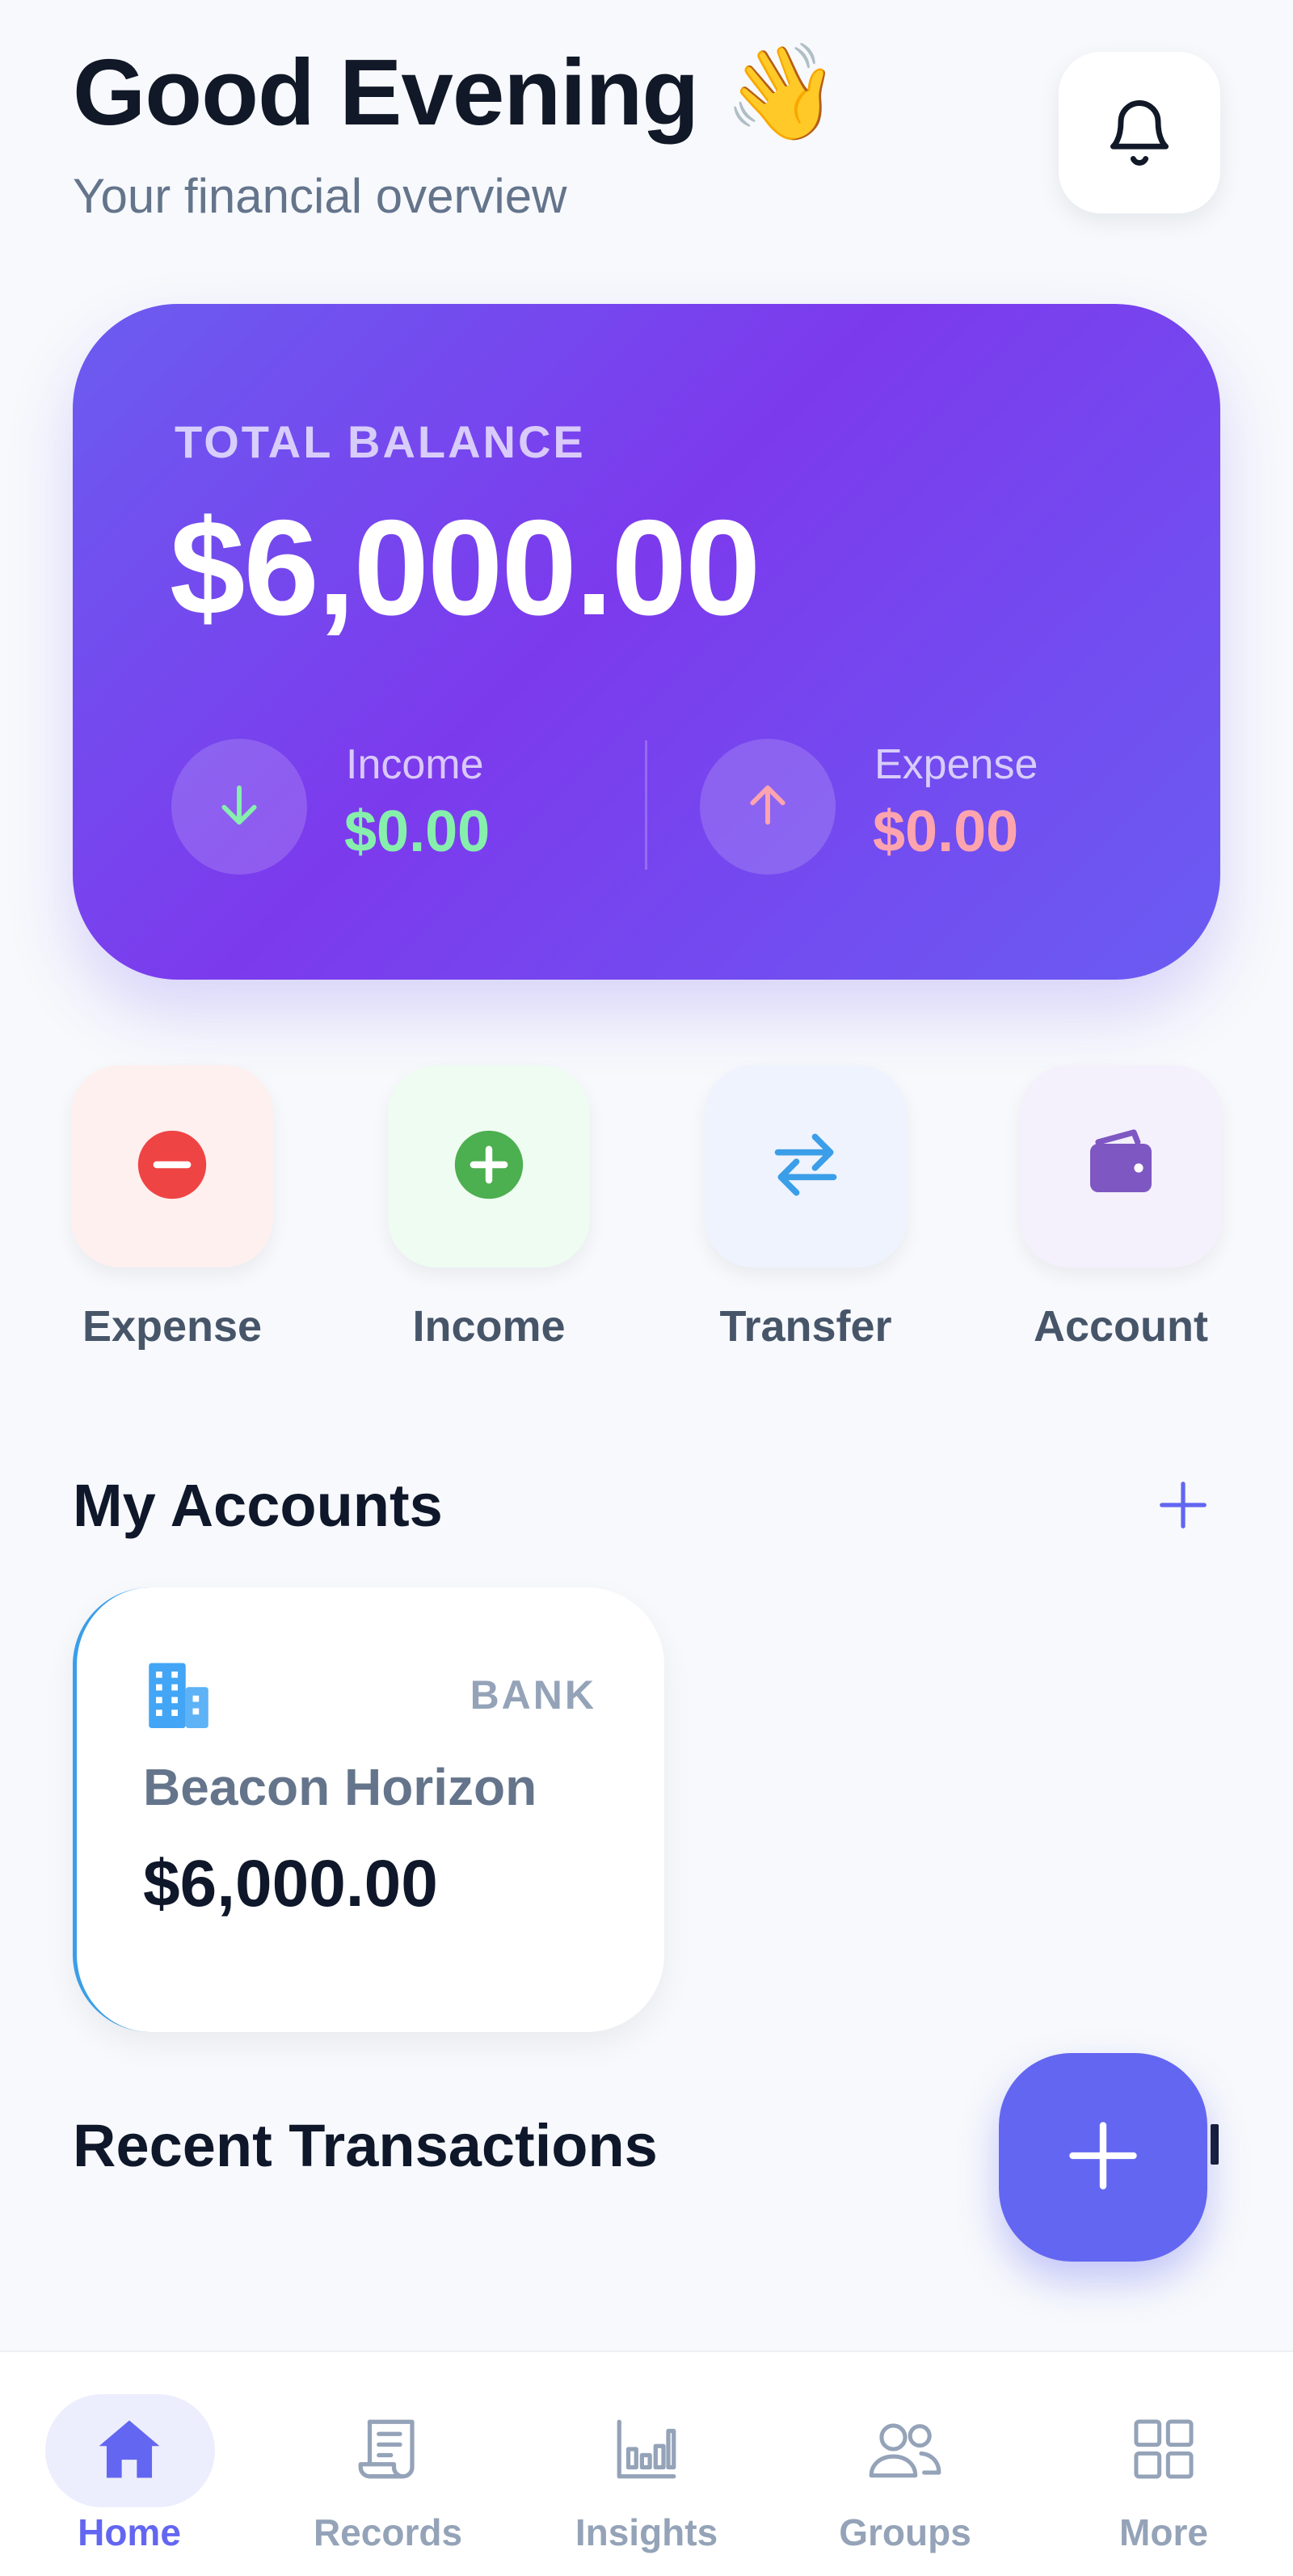  Describe the element at coordinates (956, 764) in the screenshot. I see `expense-label: Expense` at that location.